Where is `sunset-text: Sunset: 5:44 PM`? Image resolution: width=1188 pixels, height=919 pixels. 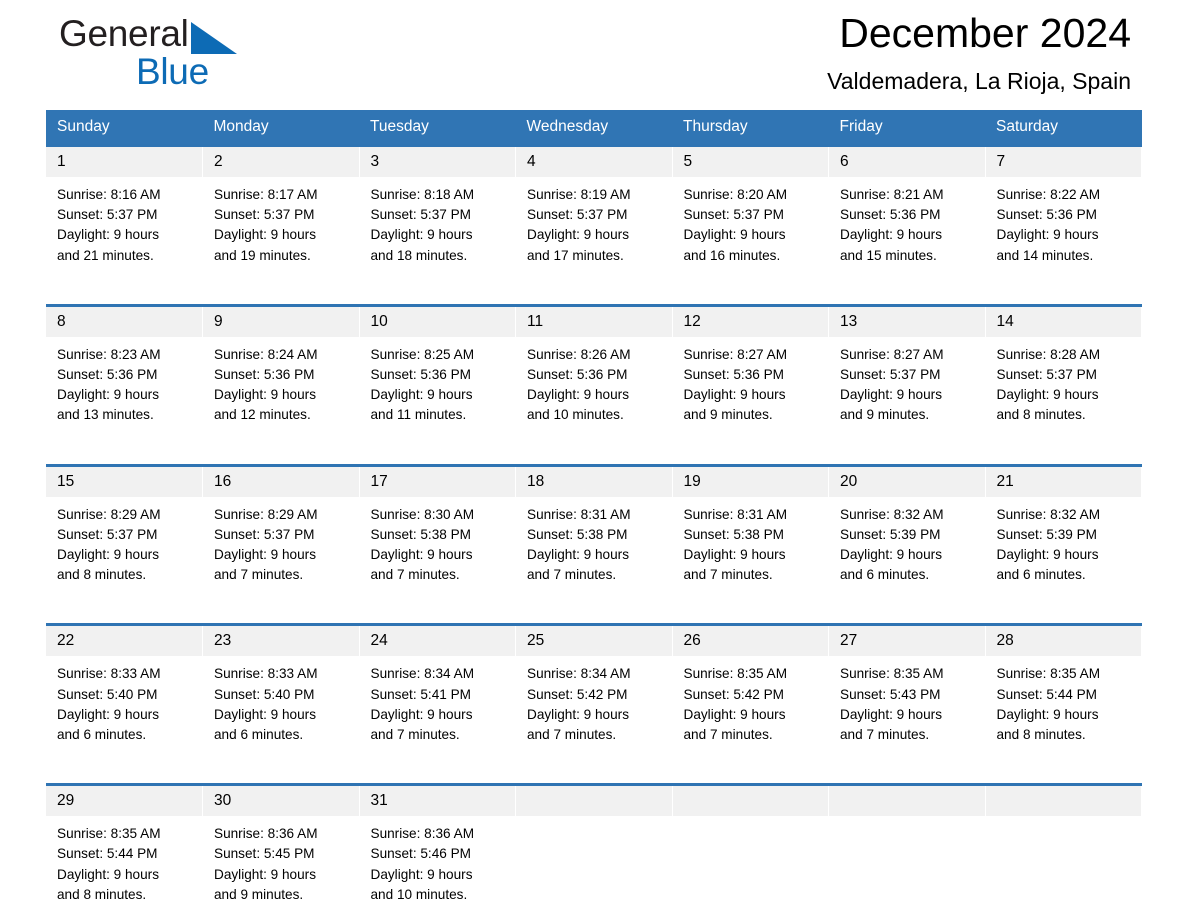 sunset-text: Sunset: 5:44 PM is located at coordinates (1047, 694).